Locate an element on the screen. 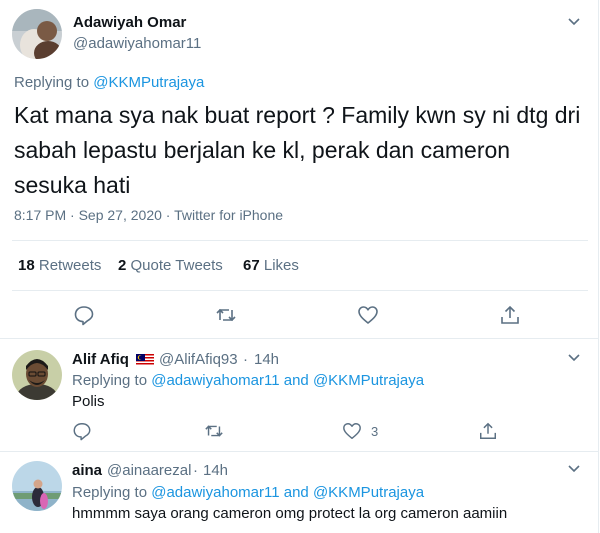  main-replying-line: Replying to @KKMPutrajaya is located at coordinates (109, 82).